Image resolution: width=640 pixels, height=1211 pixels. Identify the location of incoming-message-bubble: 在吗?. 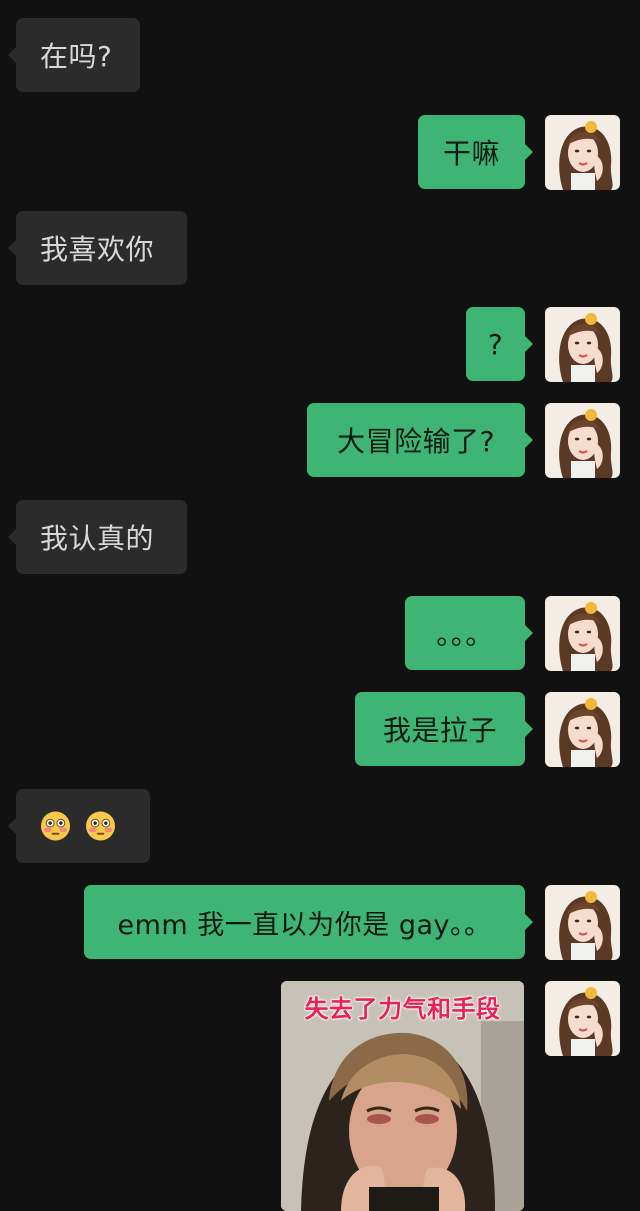
(74, 55).